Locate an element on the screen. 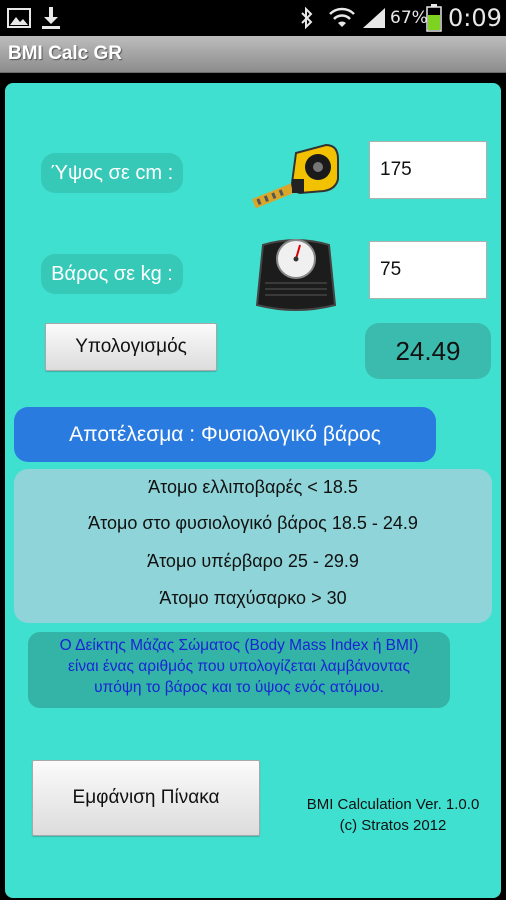 The width and height of the screenshot is (506, 900). height-input: 175 is located at coordinates (428, 170).